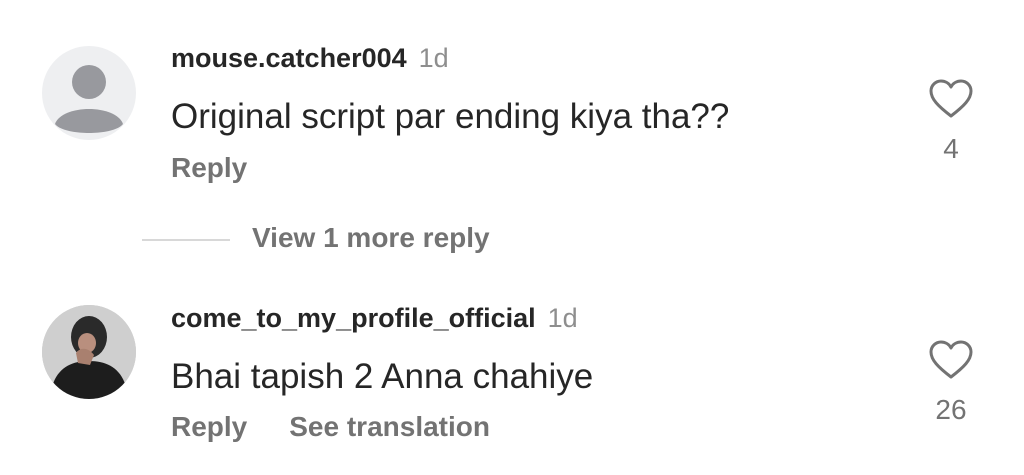  I want to click on like-count: 26, so click(951, 409).